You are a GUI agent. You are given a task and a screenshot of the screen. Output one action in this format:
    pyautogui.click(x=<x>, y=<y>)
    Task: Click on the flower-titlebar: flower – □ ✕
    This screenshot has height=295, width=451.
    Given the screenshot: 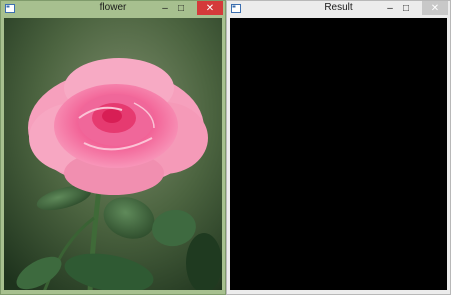 What is the action you would take?
    pyautogui.click(x=113, y=9)
    